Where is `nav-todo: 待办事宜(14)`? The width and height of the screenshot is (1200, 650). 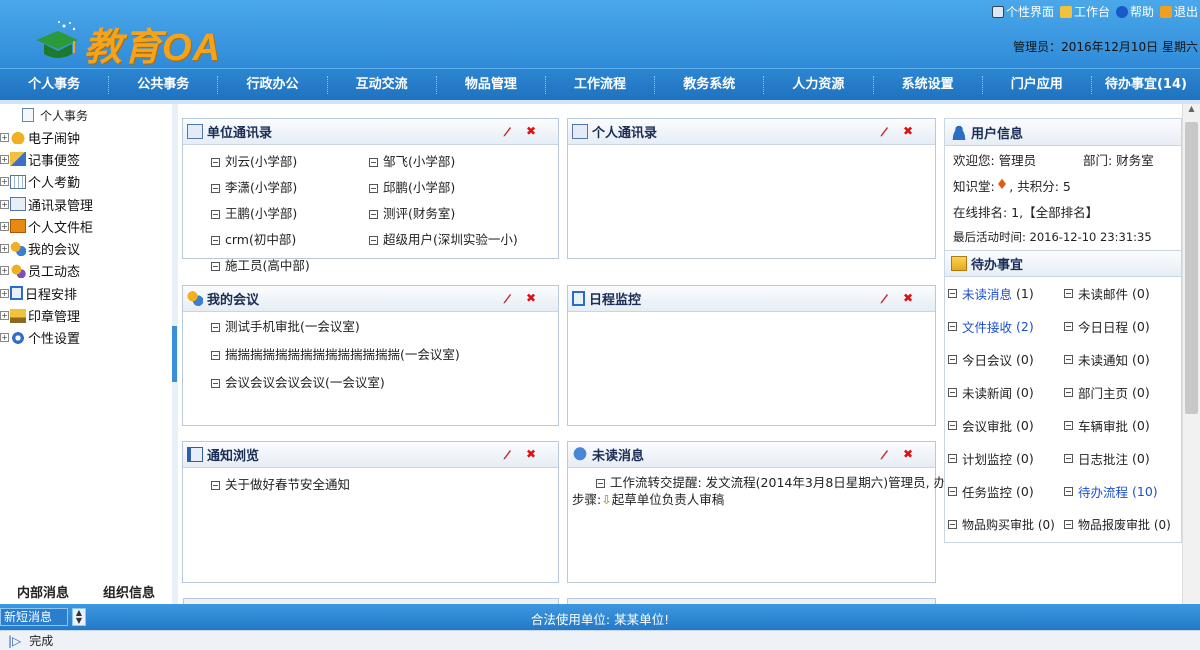
nav-todo: 待办事宜(14) is located at coordinates (1145, 84).